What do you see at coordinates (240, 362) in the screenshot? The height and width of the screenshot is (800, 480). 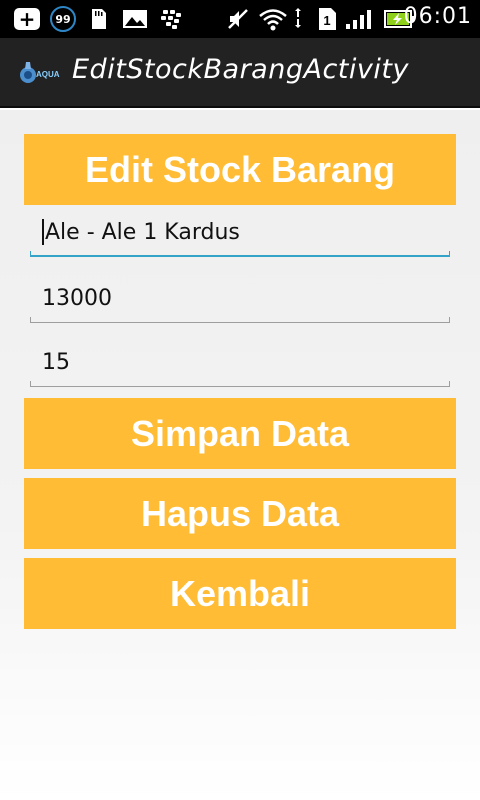 I see `item-qty-field: 15` at bounding box center [240, 362].